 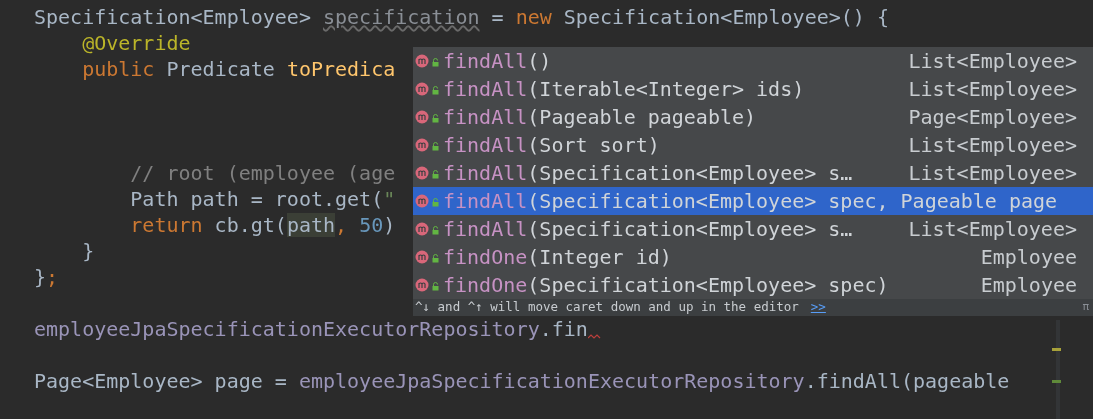 What do you see at coordinates (818, 307) in the screenshot?
I see `hint-link: >>` at bounding box center [818, 307].